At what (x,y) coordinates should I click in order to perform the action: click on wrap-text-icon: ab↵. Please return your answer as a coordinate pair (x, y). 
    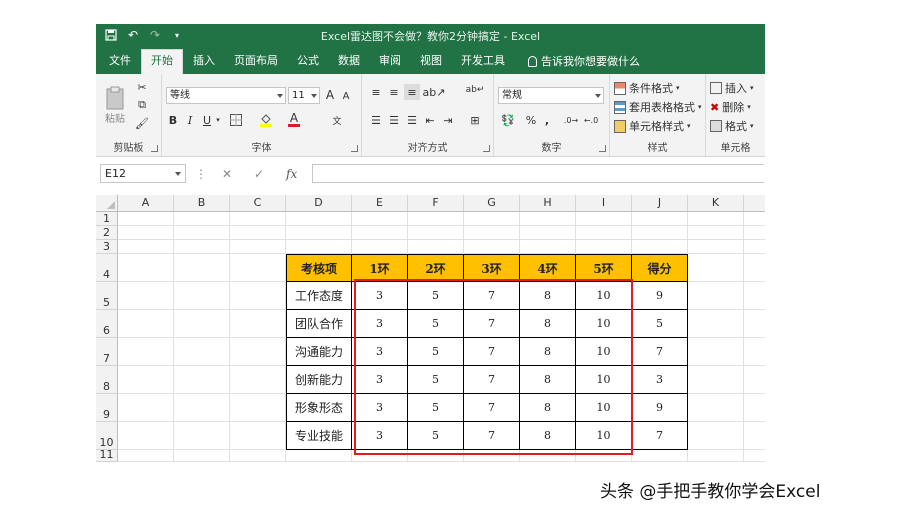
    Looking at the image, I should click on (475, 90).